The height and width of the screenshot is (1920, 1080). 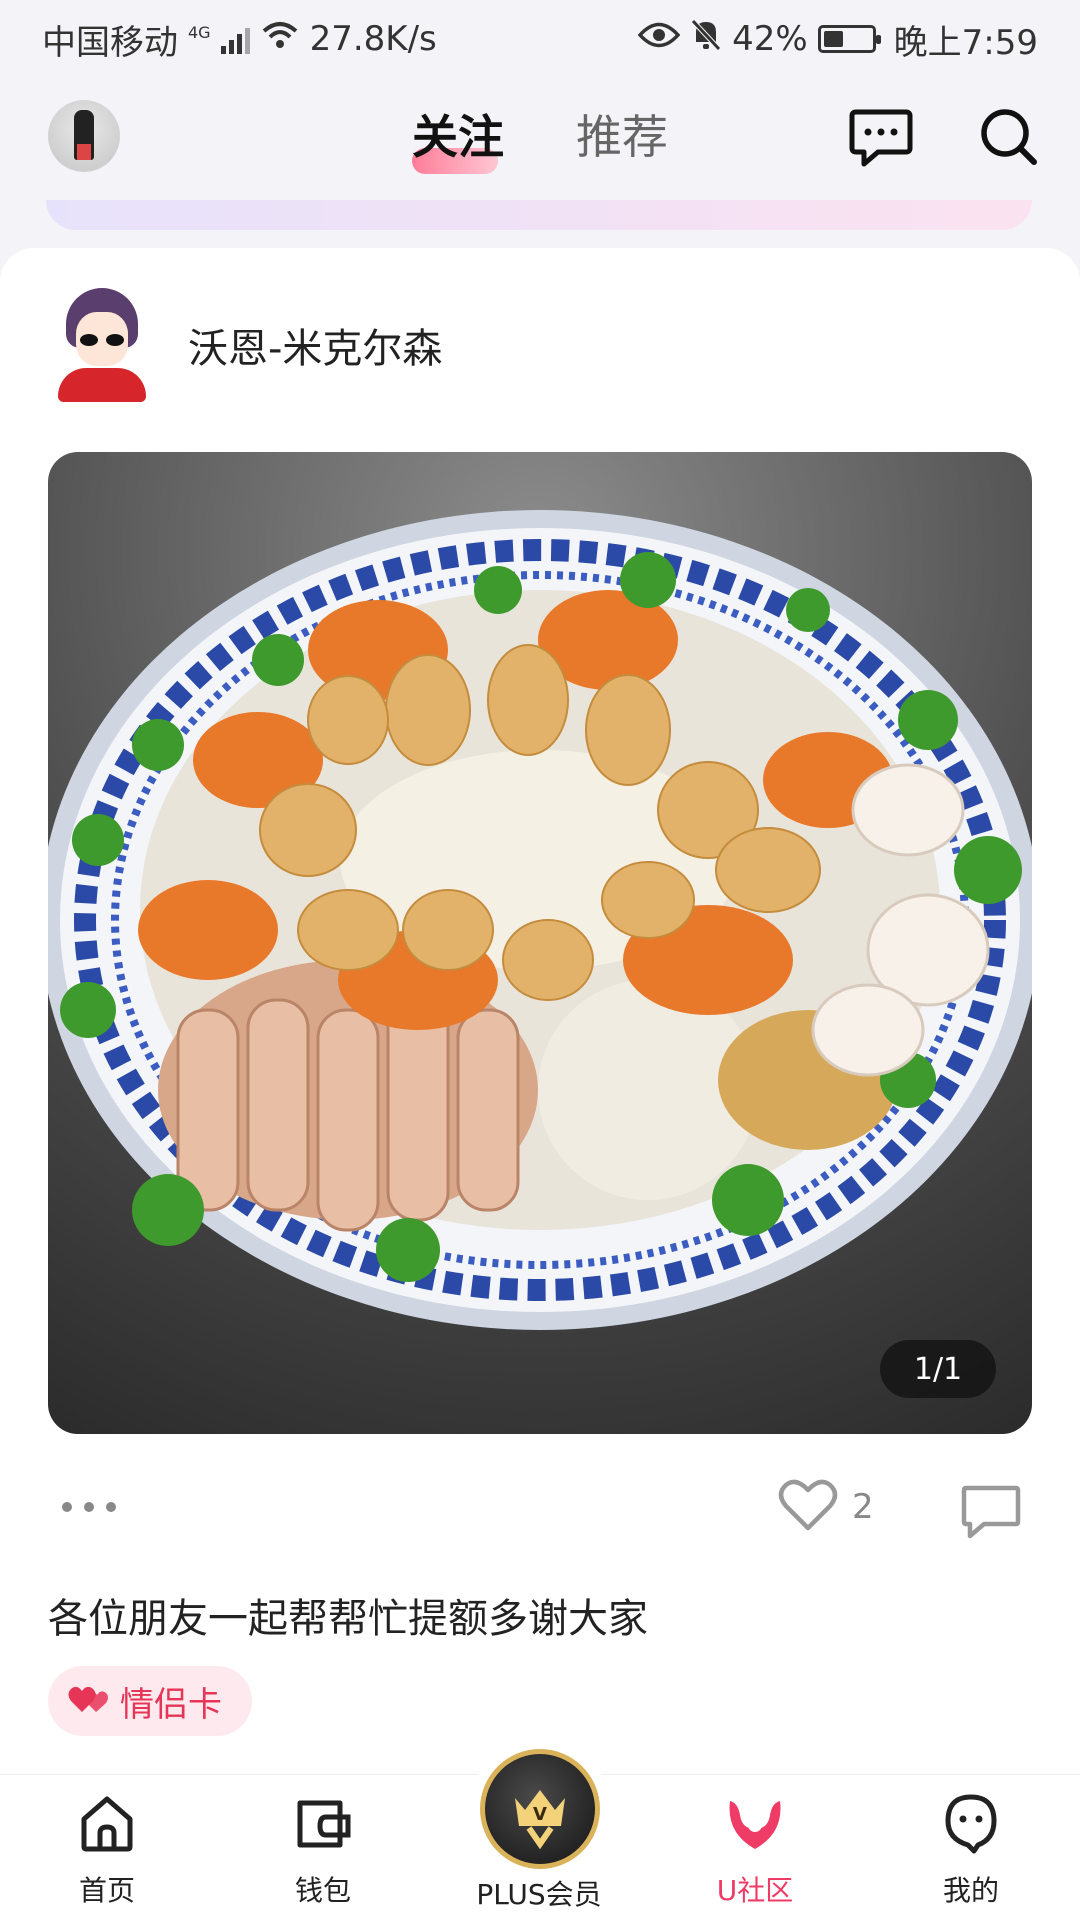 I want to click on status-left: 中国移动 4G 27.8K/s, so click(x=239, y=39).